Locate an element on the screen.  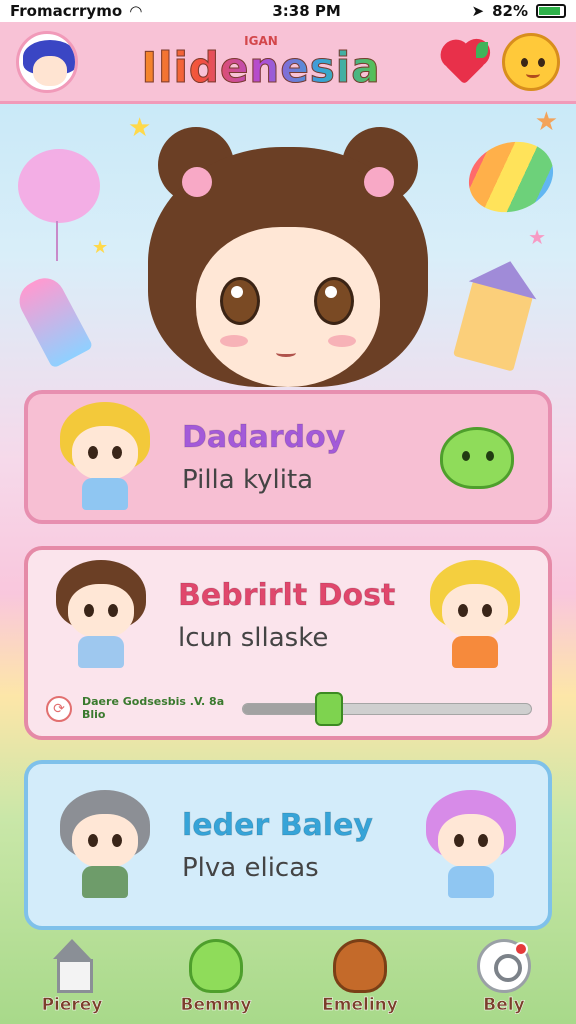
search-icon is located at coordinates (504, 966).